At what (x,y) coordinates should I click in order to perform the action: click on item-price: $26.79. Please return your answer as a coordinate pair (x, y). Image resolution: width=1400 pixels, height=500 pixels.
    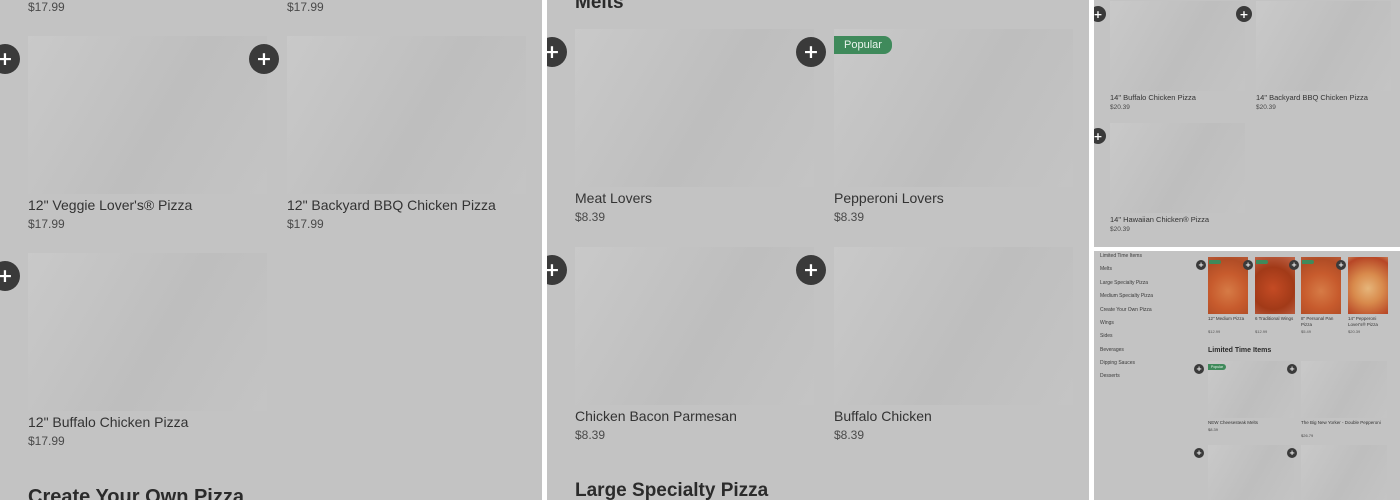
    Looking at the image, I should click on (1307, 435).